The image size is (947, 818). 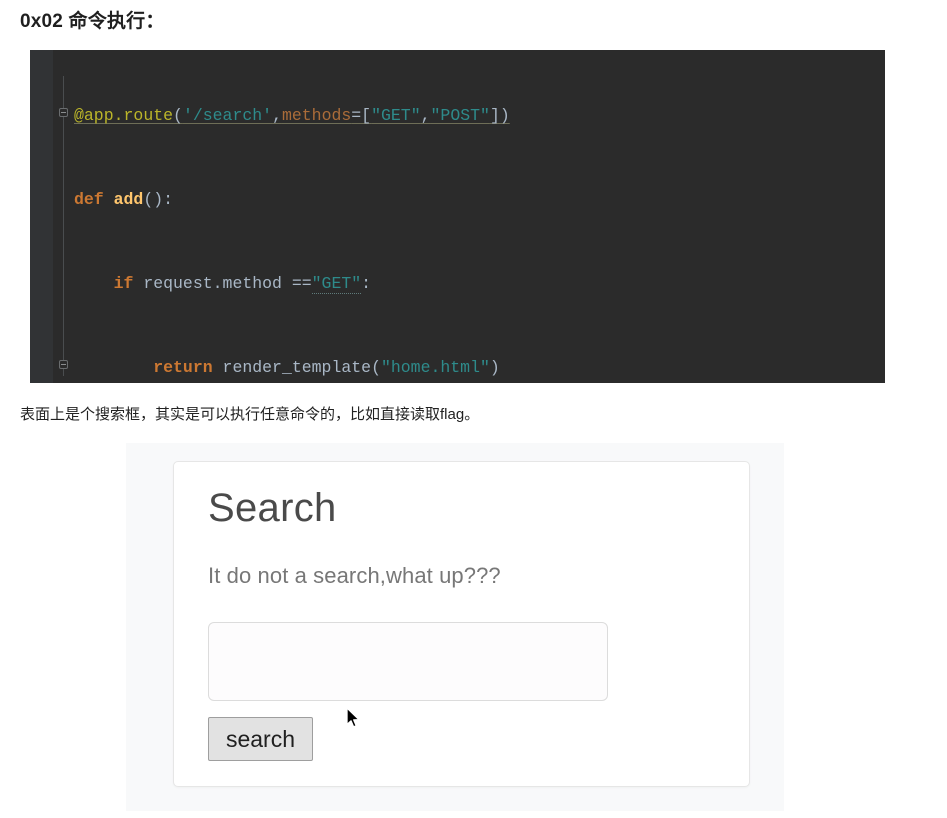 What do you see at coordinates (123, 283) in the screenshot?
I see `code-token-keyword: if` at bounding box center [123, 283].